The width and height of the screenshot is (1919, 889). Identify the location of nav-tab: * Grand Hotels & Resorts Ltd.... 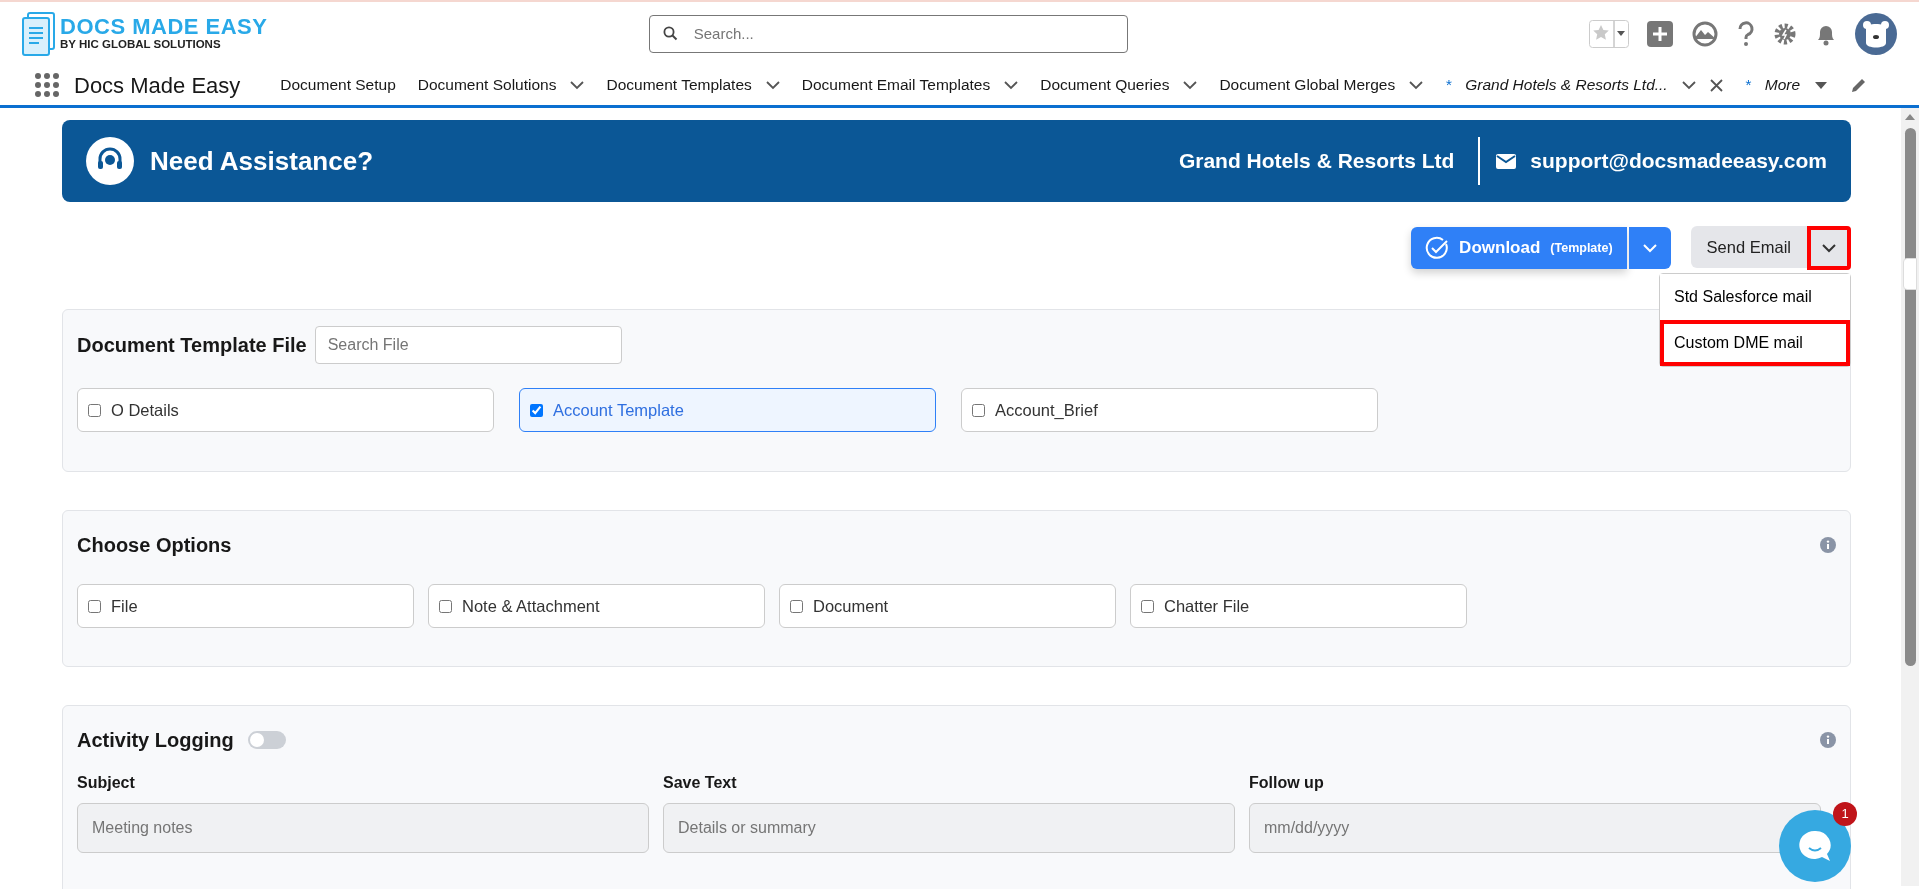
(1556, 85).